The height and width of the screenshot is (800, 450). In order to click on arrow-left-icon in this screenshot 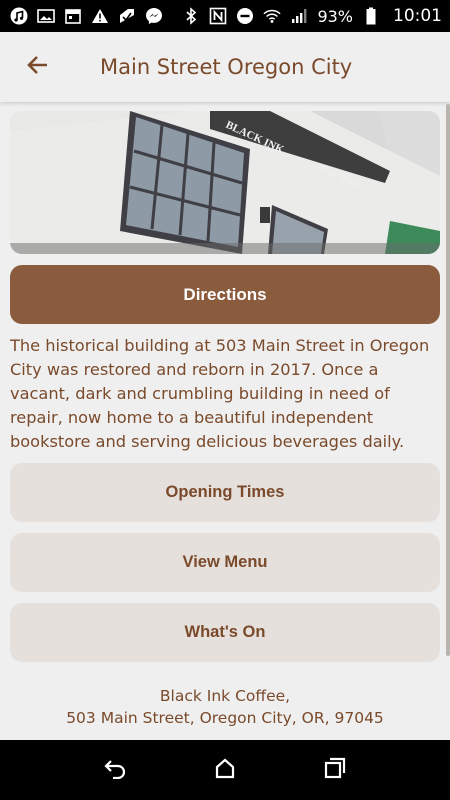, I will do `click(37, 67)`.